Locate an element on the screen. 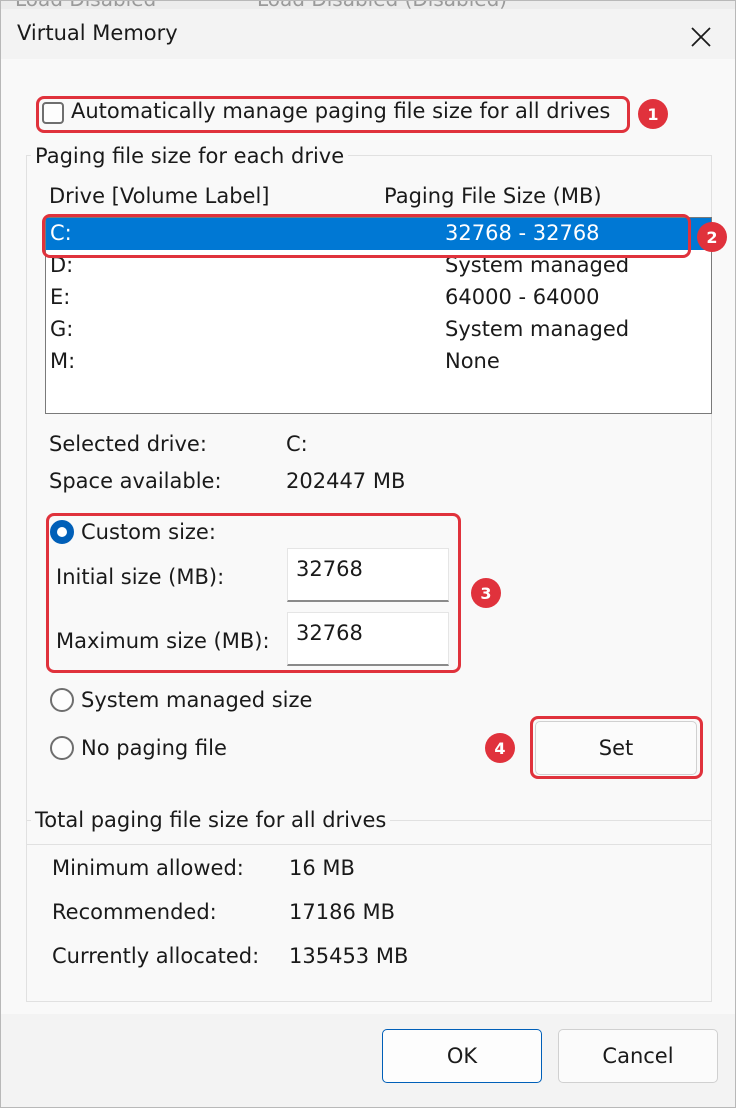 The height and width of the screenshot is (1108, 736). drive-paging-size: 64000 - 64000 is located at coordinates (522, 297).